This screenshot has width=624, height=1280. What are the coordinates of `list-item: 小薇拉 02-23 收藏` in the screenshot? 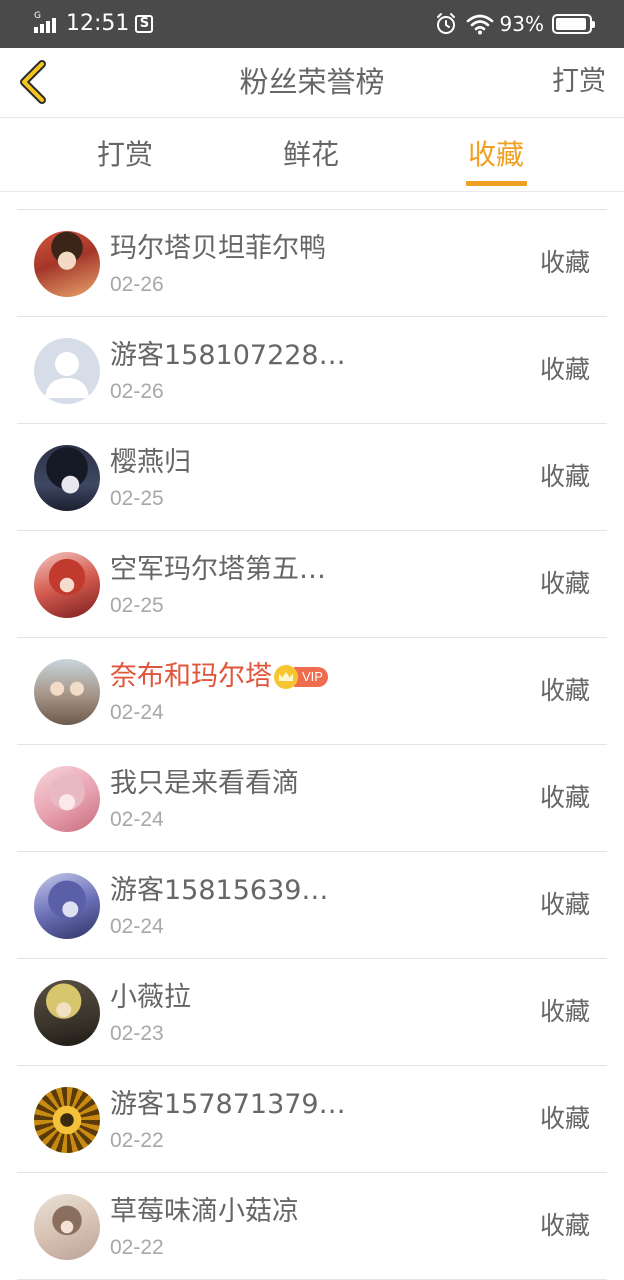 It's located at (312, 1012).